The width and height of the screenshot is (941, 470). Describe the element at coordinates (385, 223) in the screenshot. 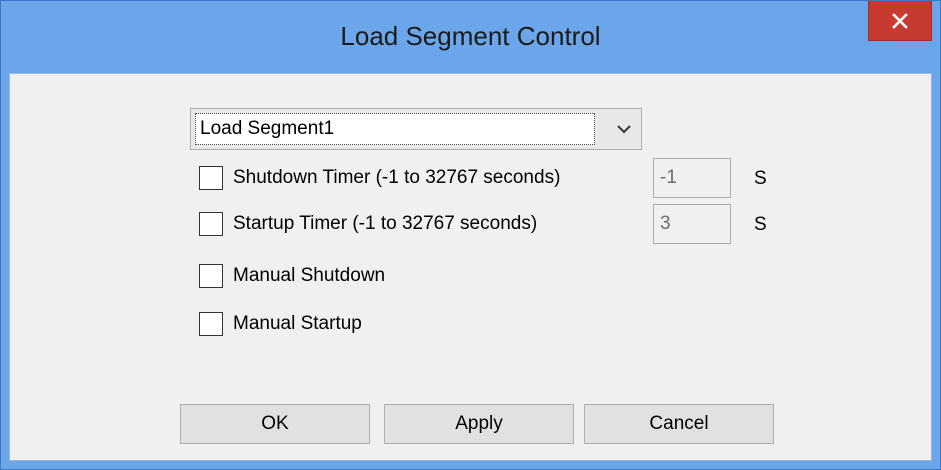

I see `startup-timer-label: Startup Timer (-1 to 32767 seconds)` at that location.